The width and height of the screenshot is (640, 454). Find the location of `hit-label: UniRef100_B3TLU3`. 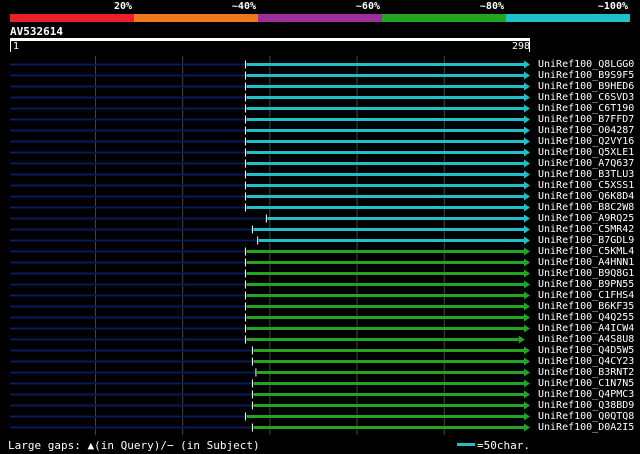

hit-label: UniRef100_B3TLU3 is located at coordinates (586, 174).